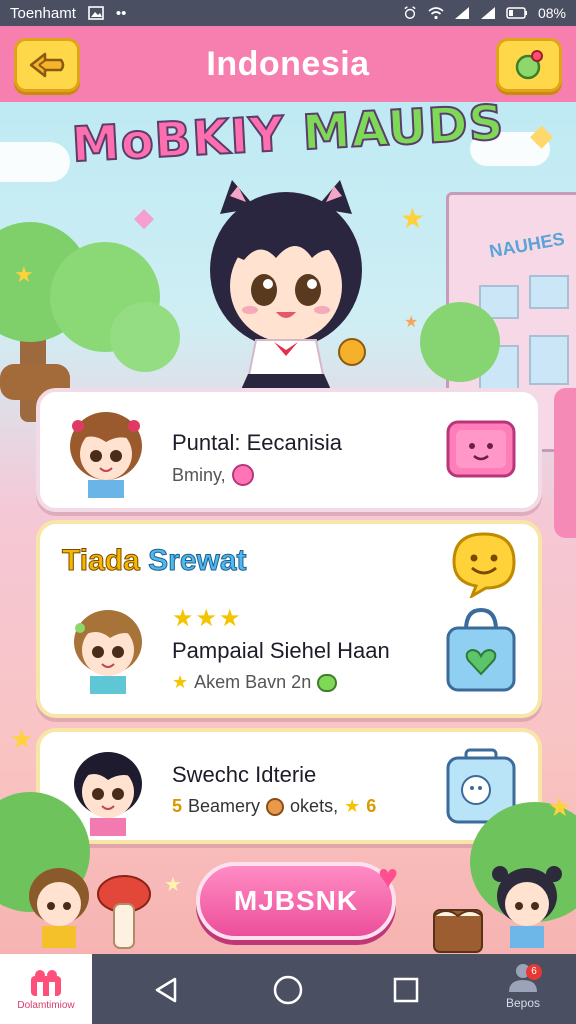 The image size is (576, 1024). Describe the element at coordinates (481, 448) in the screenshot. I see `gift-box-icon` at that location.